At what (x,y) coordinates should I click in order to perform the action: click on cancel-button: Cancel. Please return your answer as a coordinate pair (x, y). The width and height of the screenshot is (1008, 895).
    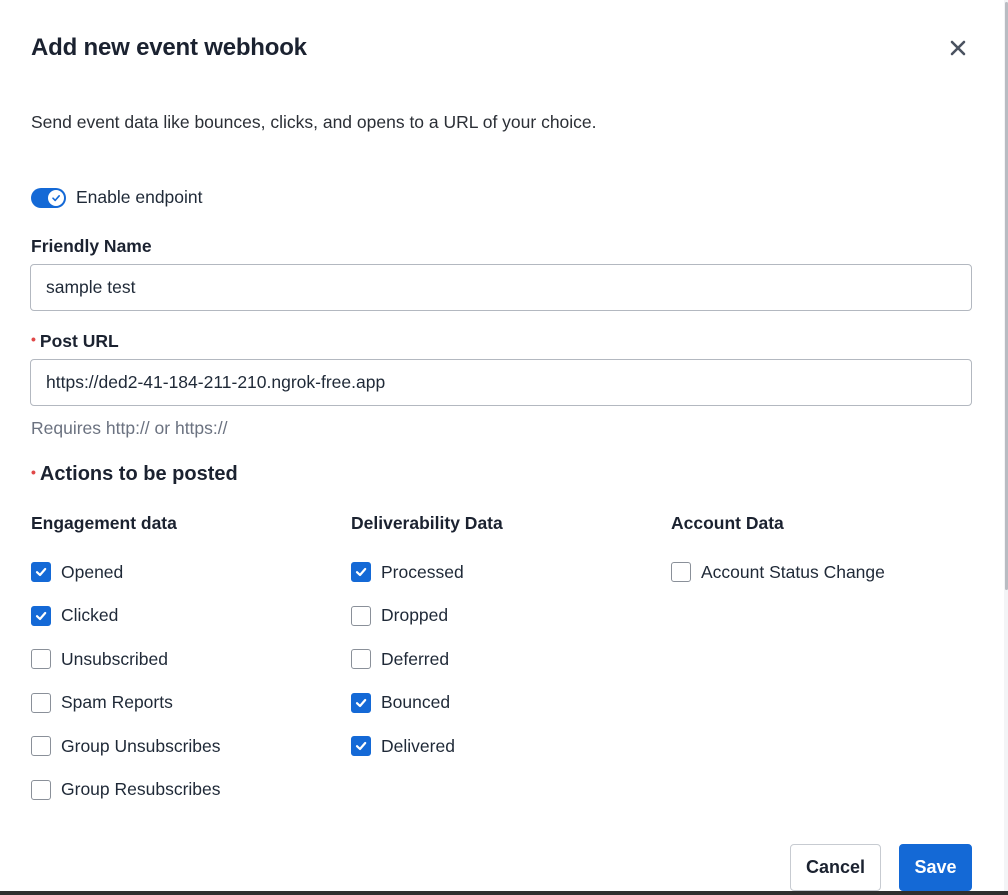
    Looking at the image, I should click on (835, 867).